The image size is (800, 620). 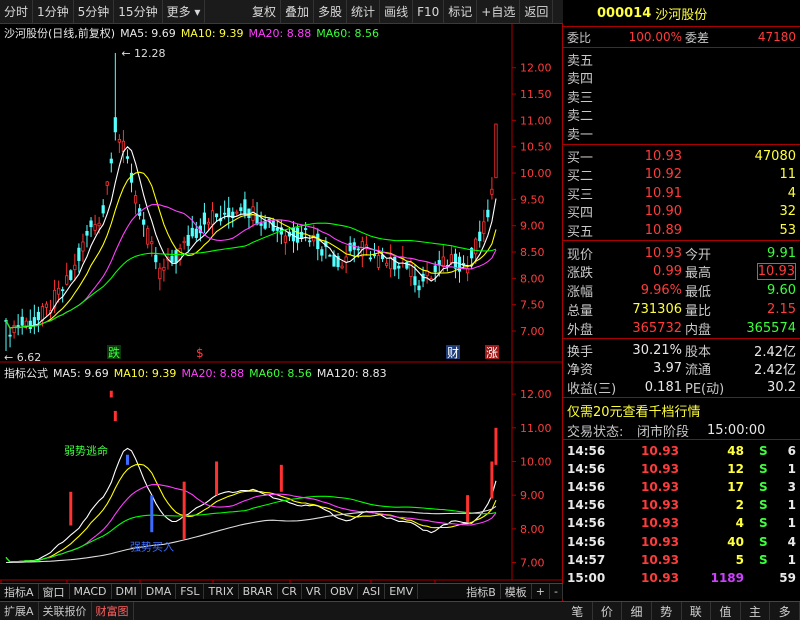 I want to click on panel-icon-3: 势, so click(x=667, y=611).